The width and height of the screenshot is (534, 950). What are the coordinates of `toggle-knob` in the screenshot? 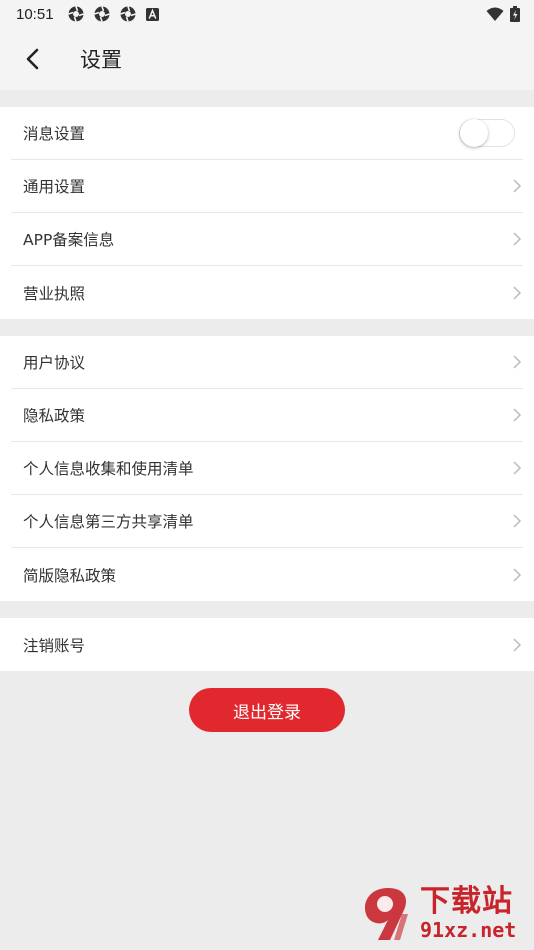 It's located at (474, 133).